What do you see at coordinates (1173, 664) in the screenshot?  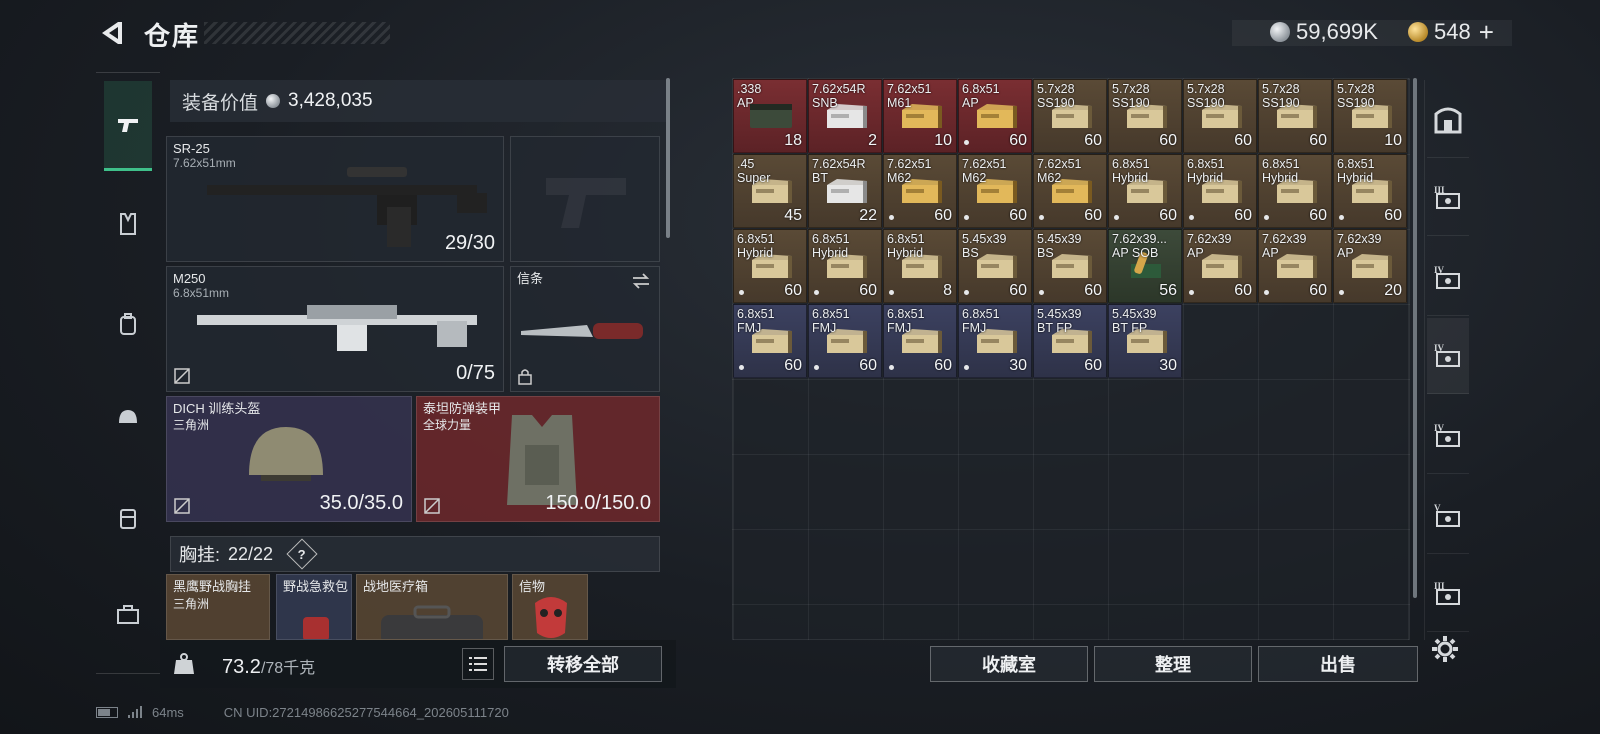 I see `organize-button: 整理` at bounding box center [1173, 664].